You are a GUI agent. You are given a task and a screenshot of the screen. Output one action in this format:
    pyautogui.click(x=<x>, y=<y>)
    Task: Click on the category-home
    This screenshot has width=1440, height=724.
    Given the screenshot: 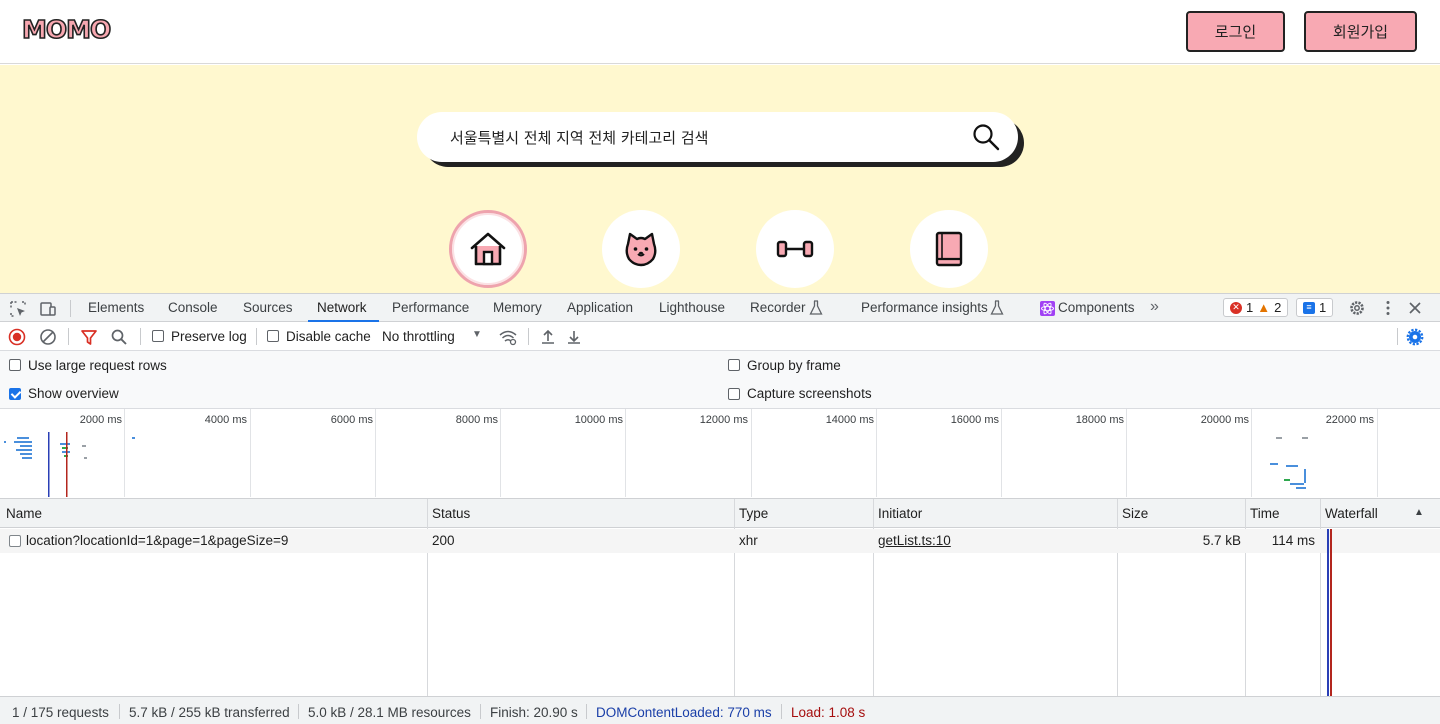 What is the action you would take?
    pyautogui.click(x=488, y=249)
    